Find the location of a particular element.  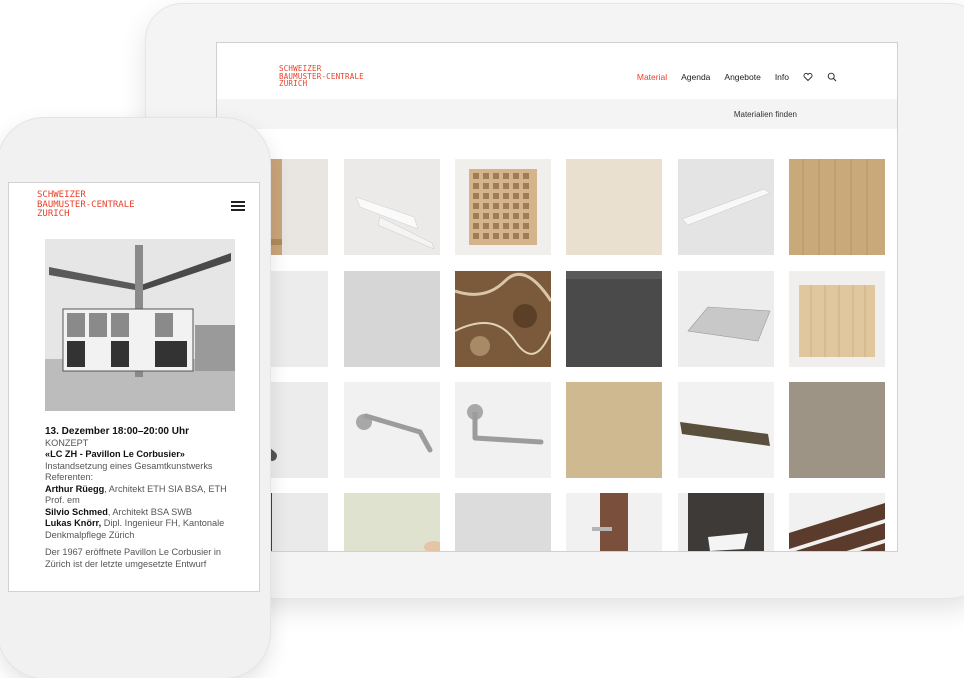

event-image is located at coordinates (140, 325).